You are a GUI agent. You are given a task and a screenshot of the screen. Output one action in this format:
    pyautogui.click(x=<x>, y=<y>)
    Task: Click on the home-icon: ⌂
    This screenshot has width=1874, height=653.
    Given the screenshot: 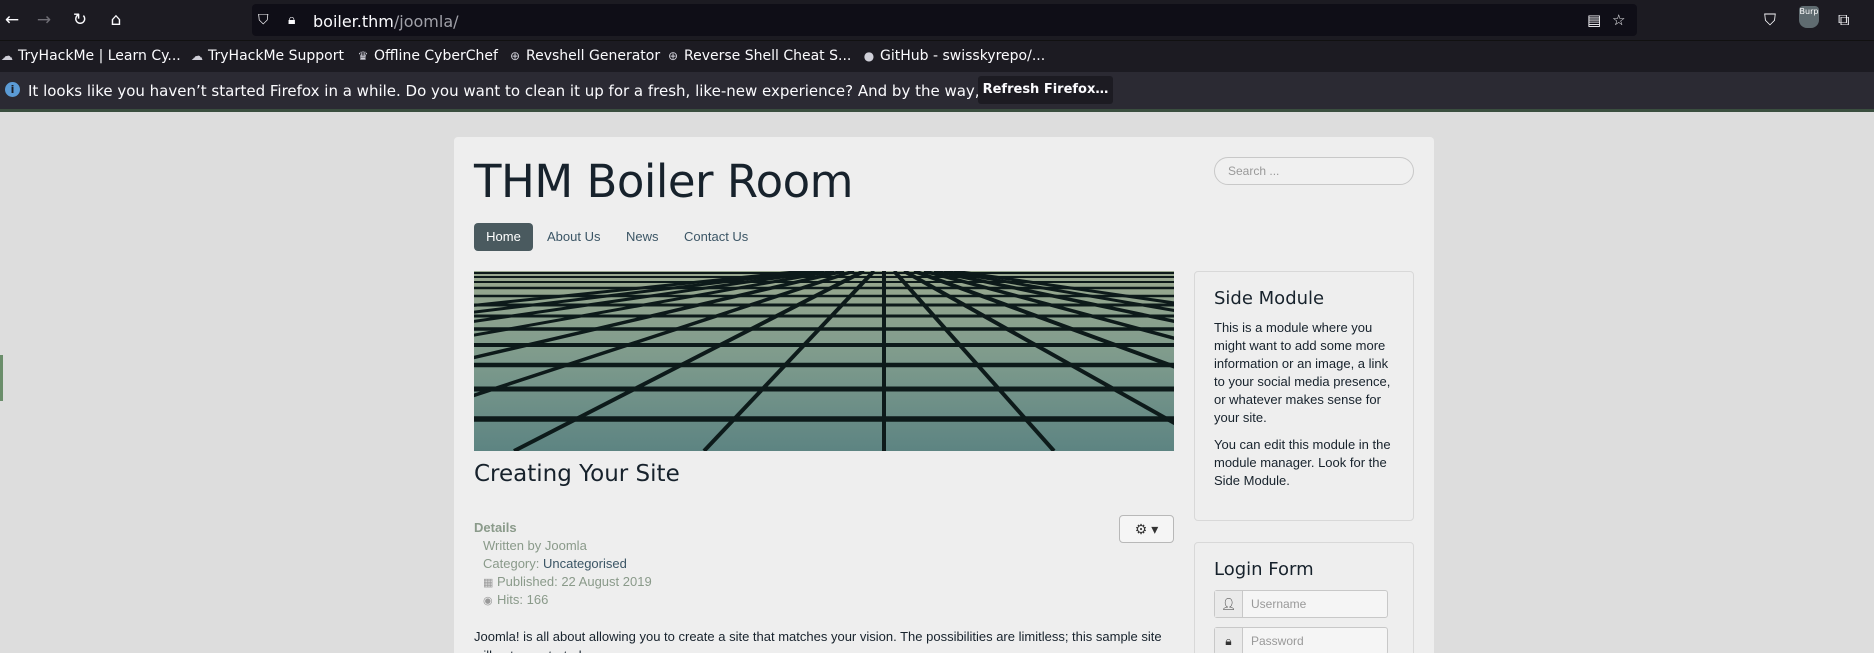 What is the action you would take?
    pyautogui.click(x=116, y=20)
    